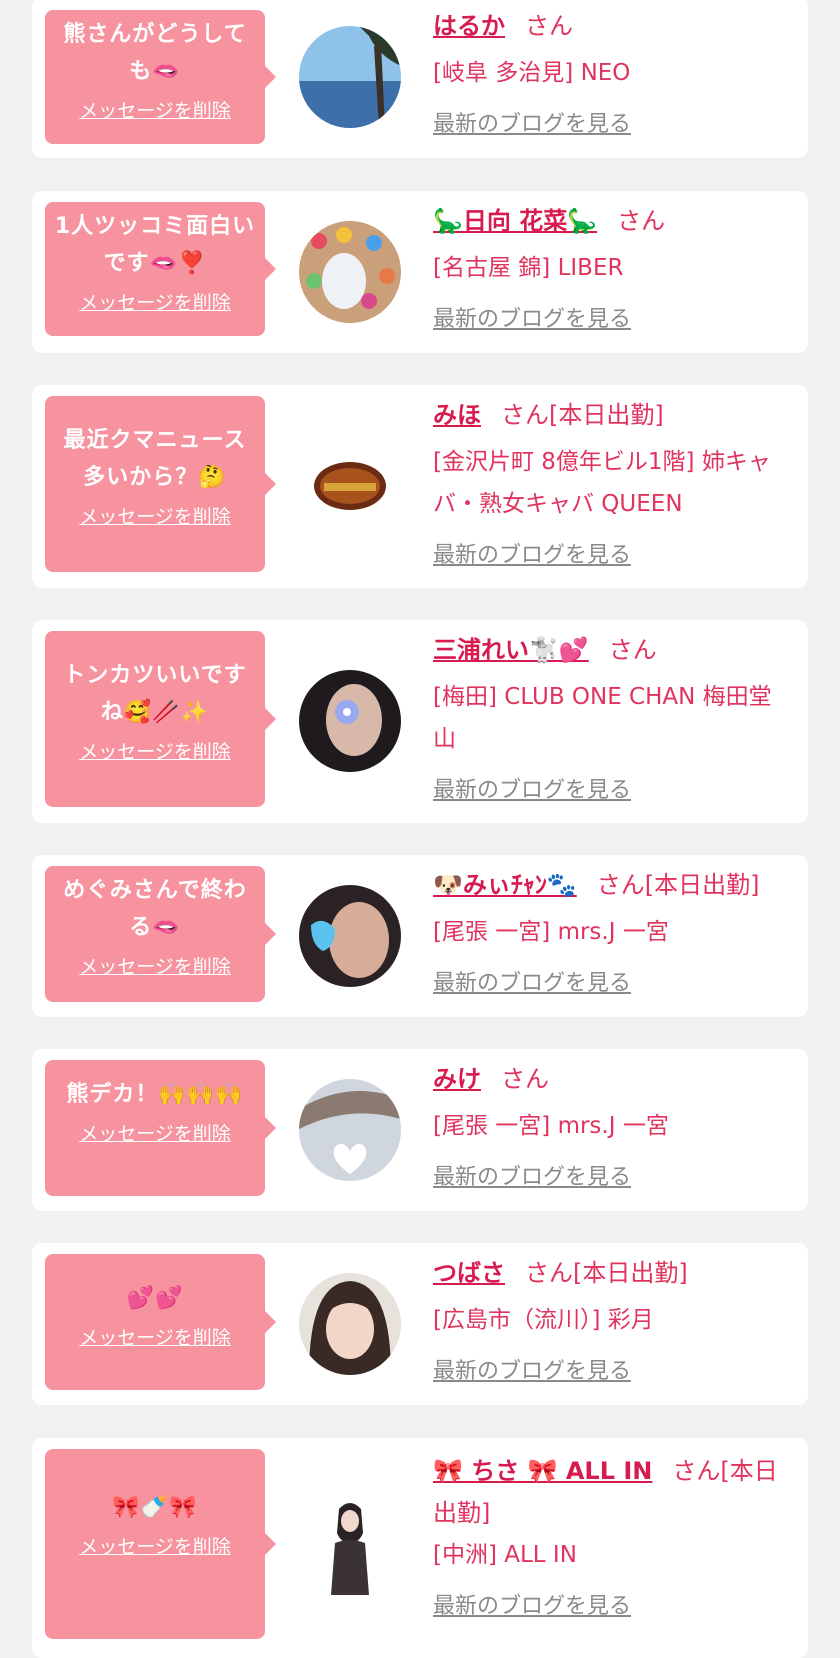 The width and height of the screenshot is (840, 1658). I want to click on cast-name-link: みほ, so click(457, 415).